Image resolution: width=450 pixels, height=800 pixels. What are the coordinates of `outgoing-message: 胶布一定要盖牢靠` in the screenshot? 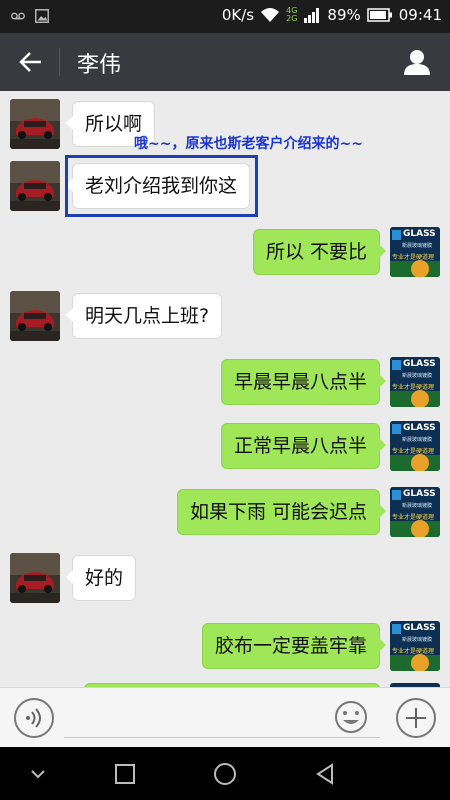 It's located at (294, 646).